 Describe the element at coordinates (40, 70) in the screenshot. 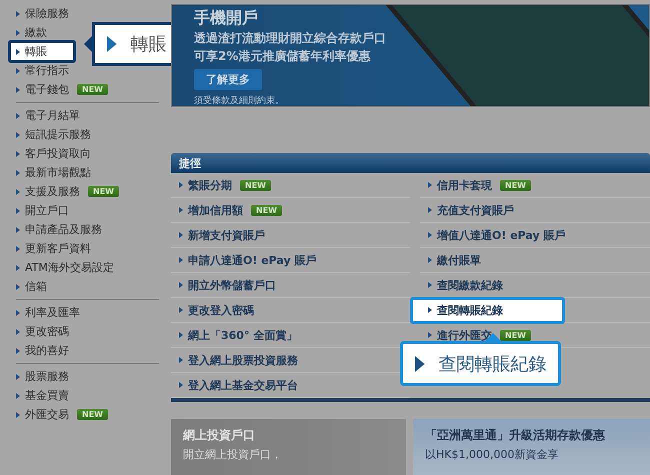

I see `sidebar-item: 常行指示` at that location.